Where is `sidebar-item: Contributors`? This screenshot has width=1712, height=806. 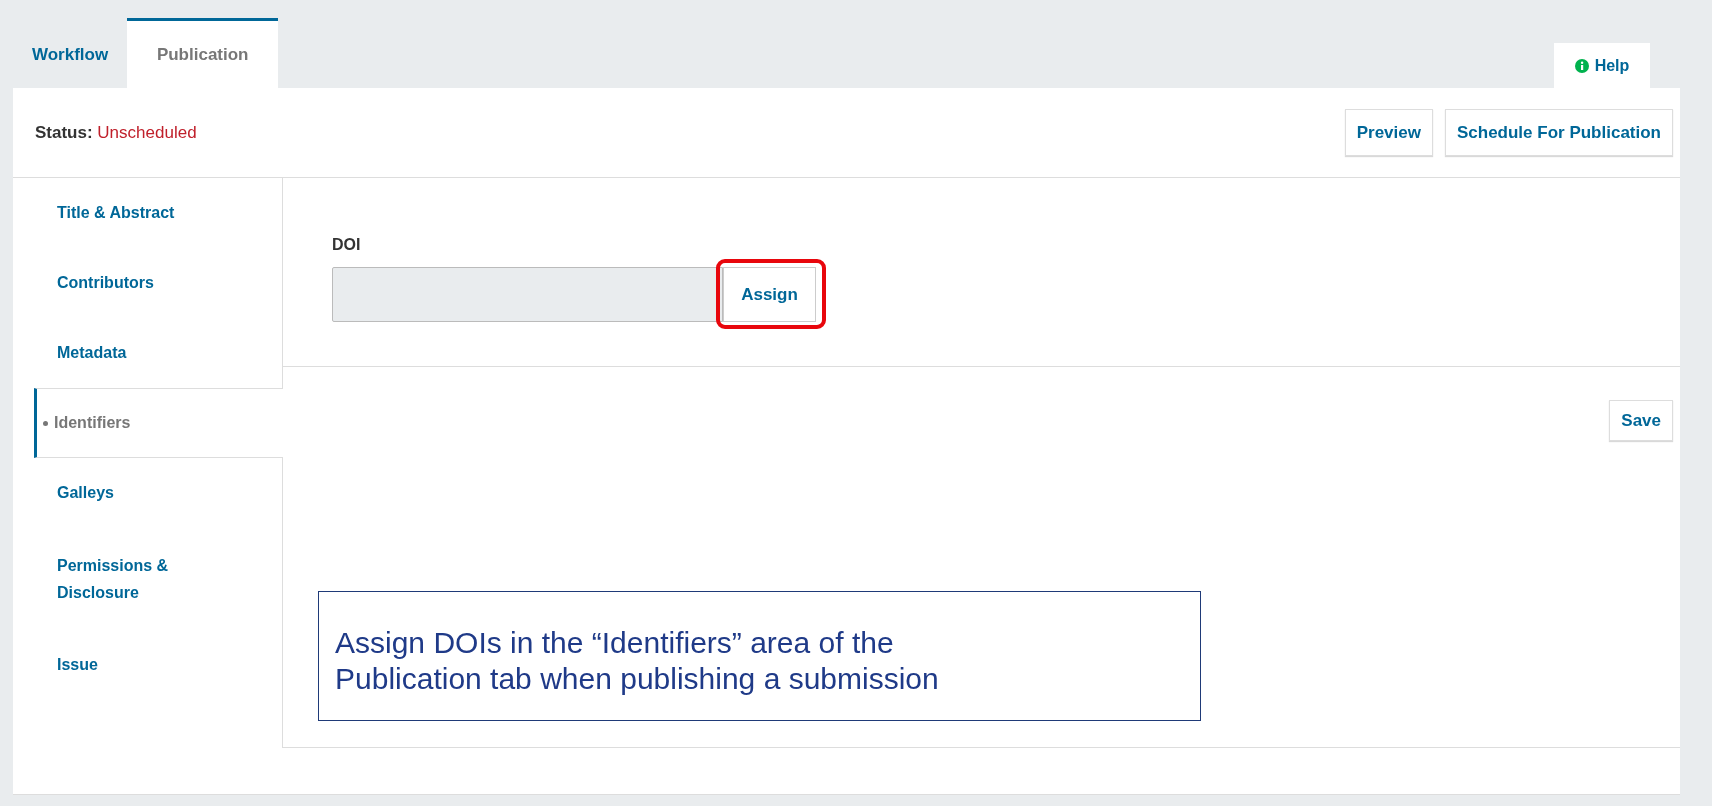 sidebar-item: Contributors is located at coordinates (158, 283).